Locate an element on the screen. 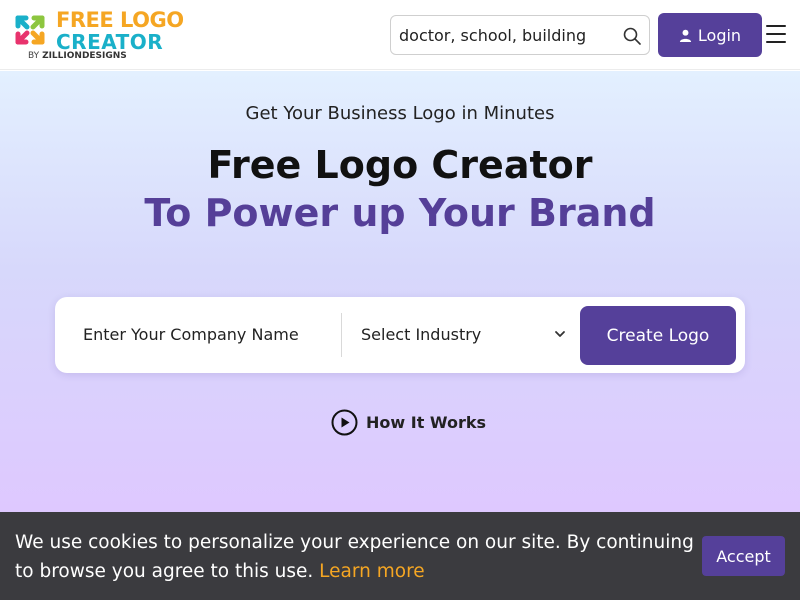  form-divider is located at coordinates (341, 335).